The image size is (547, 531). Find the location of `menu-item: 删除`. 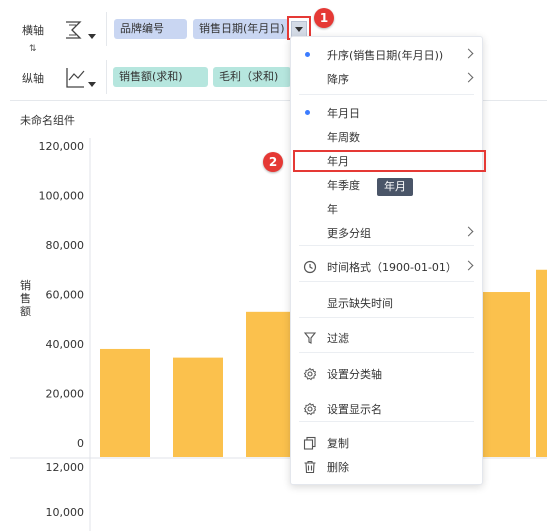

menu-item: 删除 is located at coordinates (386, 467).